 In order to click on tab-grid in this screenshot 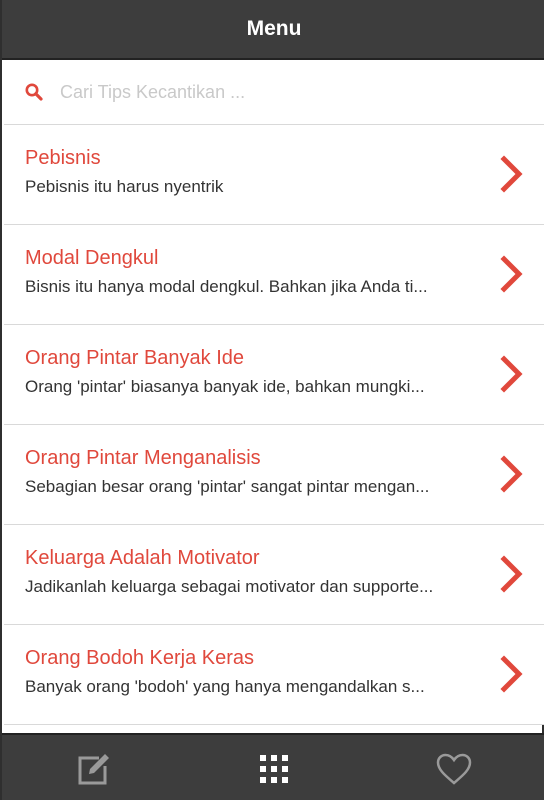, I will do `click(274, 768)`.